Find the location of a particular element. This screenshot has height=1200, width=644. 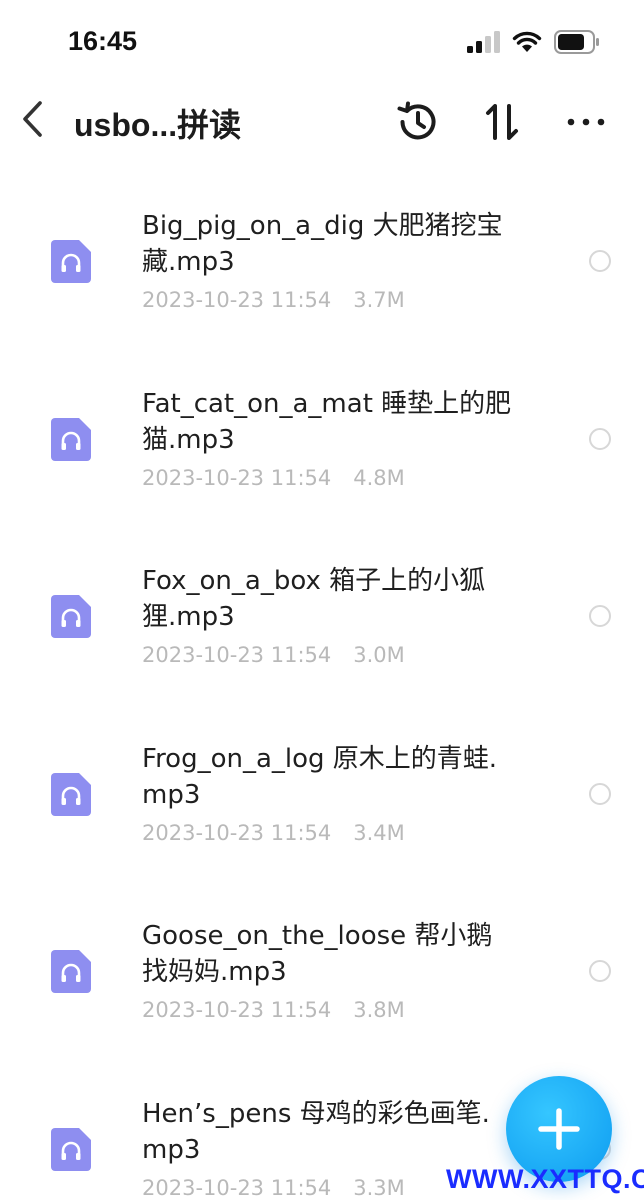

file-name: Big_pig_on_a_dig 大肥猪挖宝藏.mp3 is located at coordinates (322, 244).